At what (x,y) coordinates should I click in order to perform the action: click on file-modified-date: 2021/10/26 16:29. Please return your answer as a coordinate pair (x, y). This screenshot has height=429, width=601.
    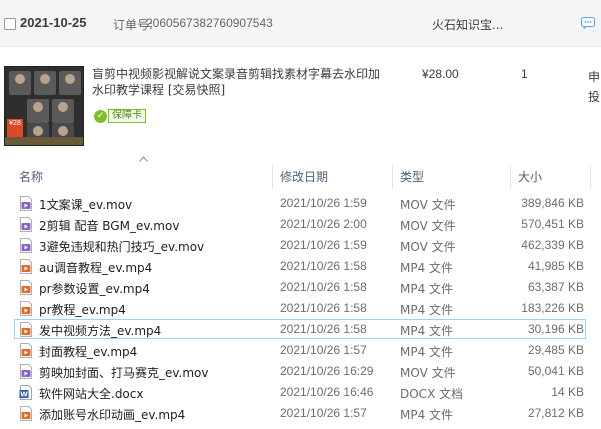
    Looking at the image, I should click on (327, 371).